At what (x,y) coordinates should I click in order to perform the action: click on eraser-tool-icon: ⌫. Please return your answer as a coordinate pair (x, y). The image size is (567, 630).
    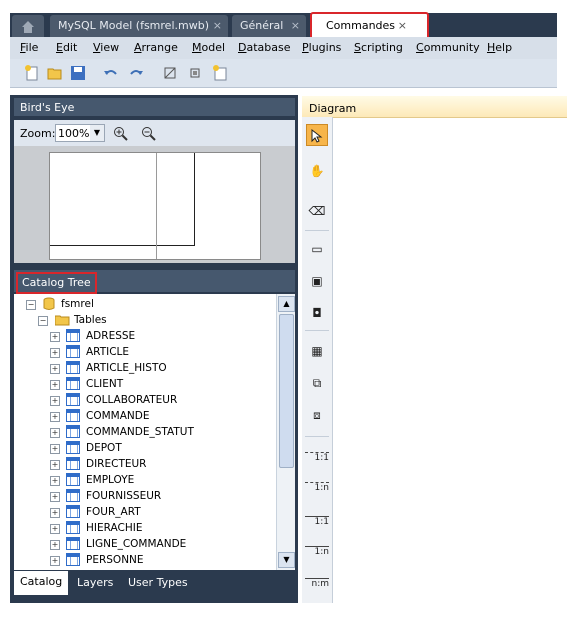
    Looking at the image, I should click on (317, 211).